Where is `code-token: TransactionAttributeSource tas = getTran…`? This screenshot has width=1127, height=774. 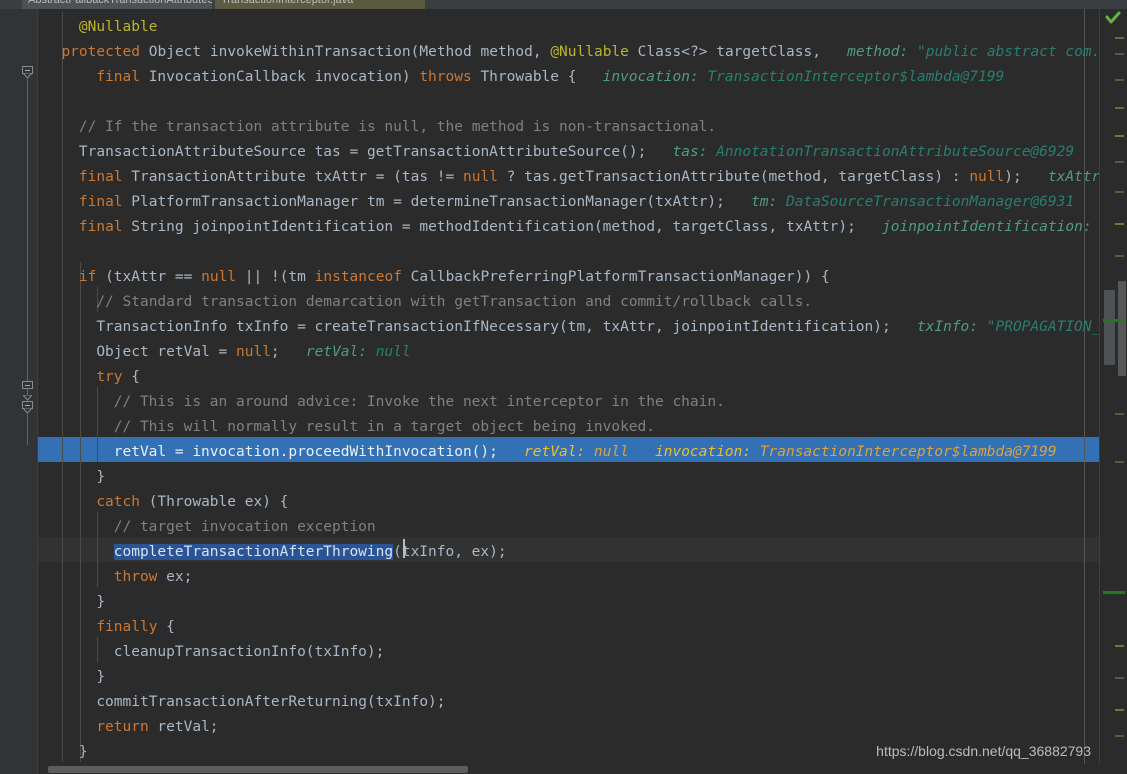
code-token: TransactionAttributeSource tas = getTran… is located at coordinates (362, 152).